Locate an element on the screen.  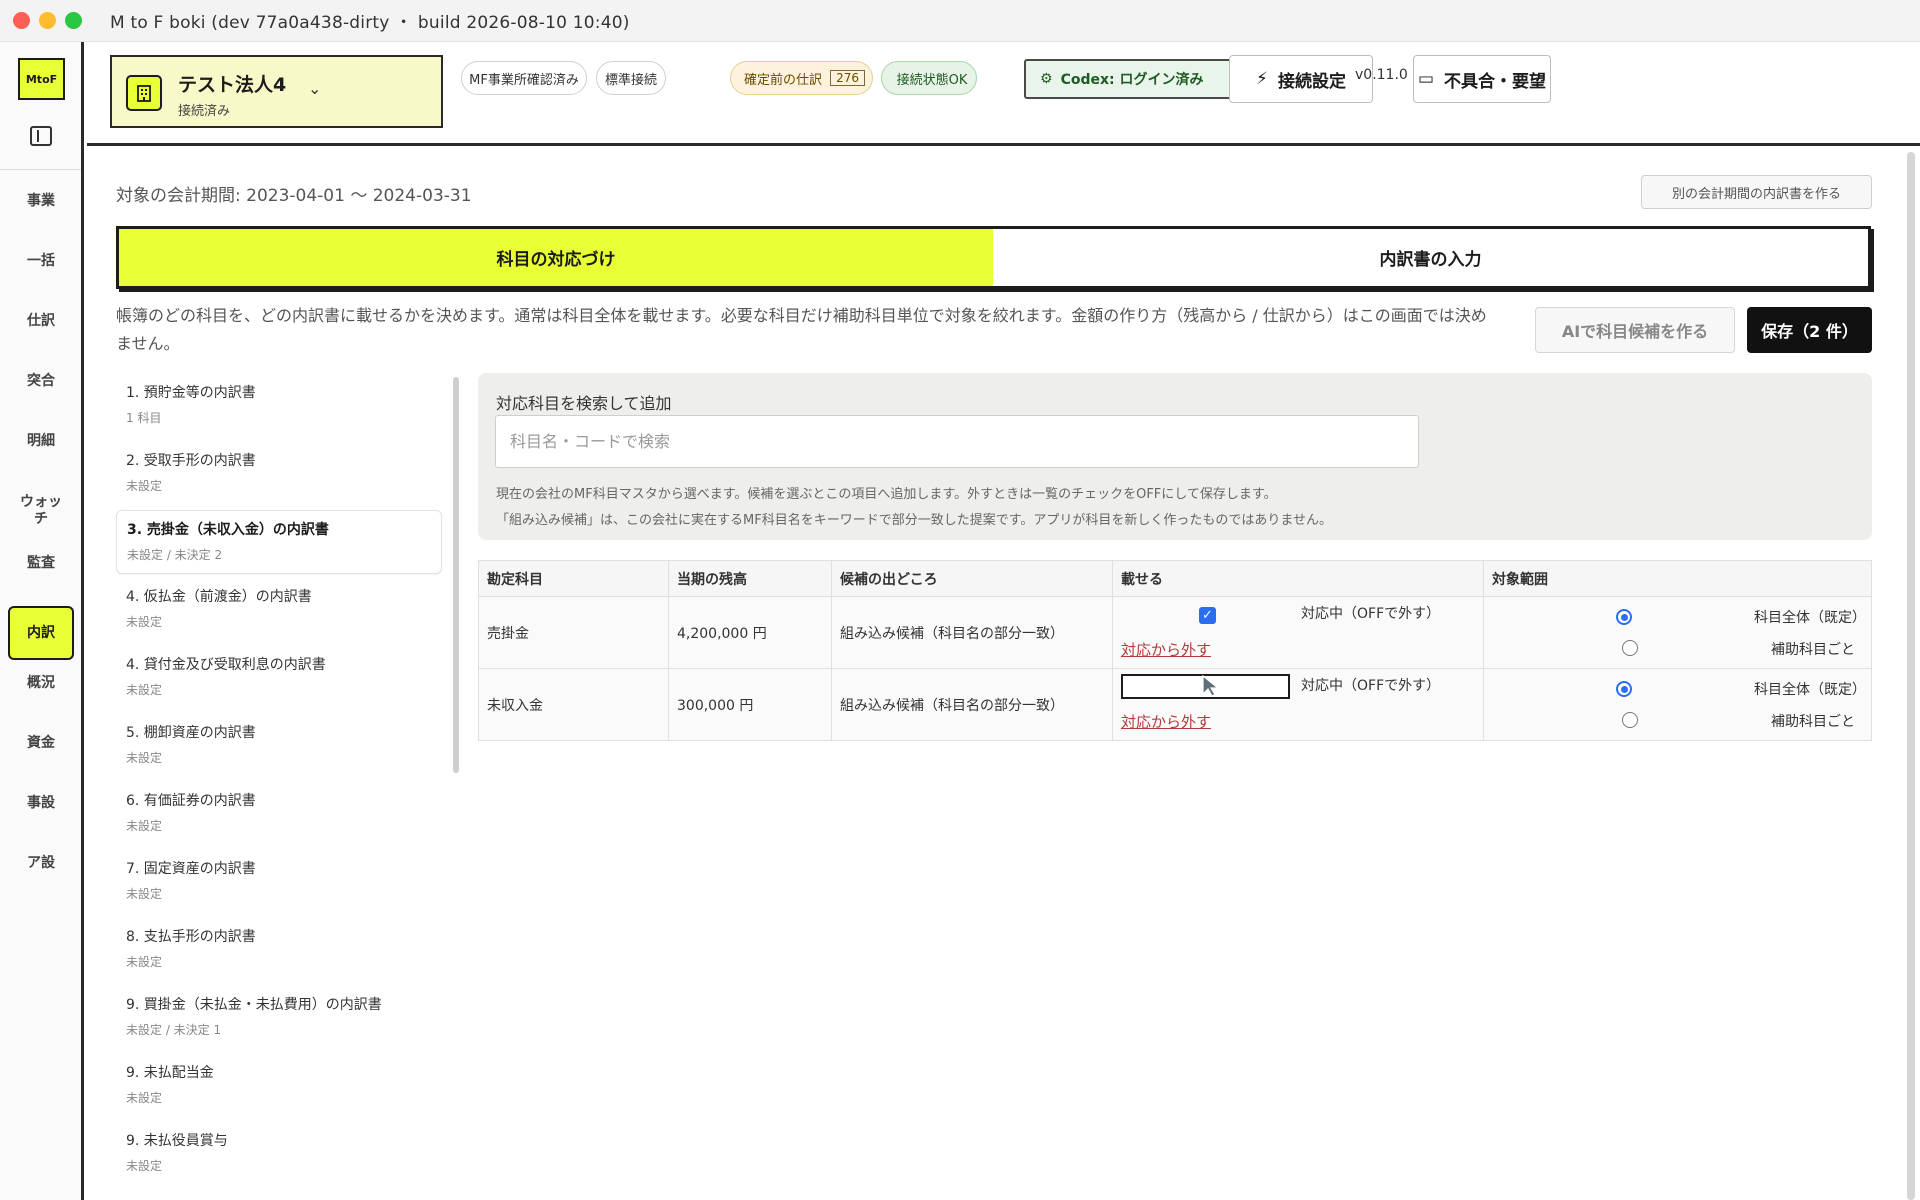
rail-item-gaikyo: 概況 is located at coordinates (41, 683).